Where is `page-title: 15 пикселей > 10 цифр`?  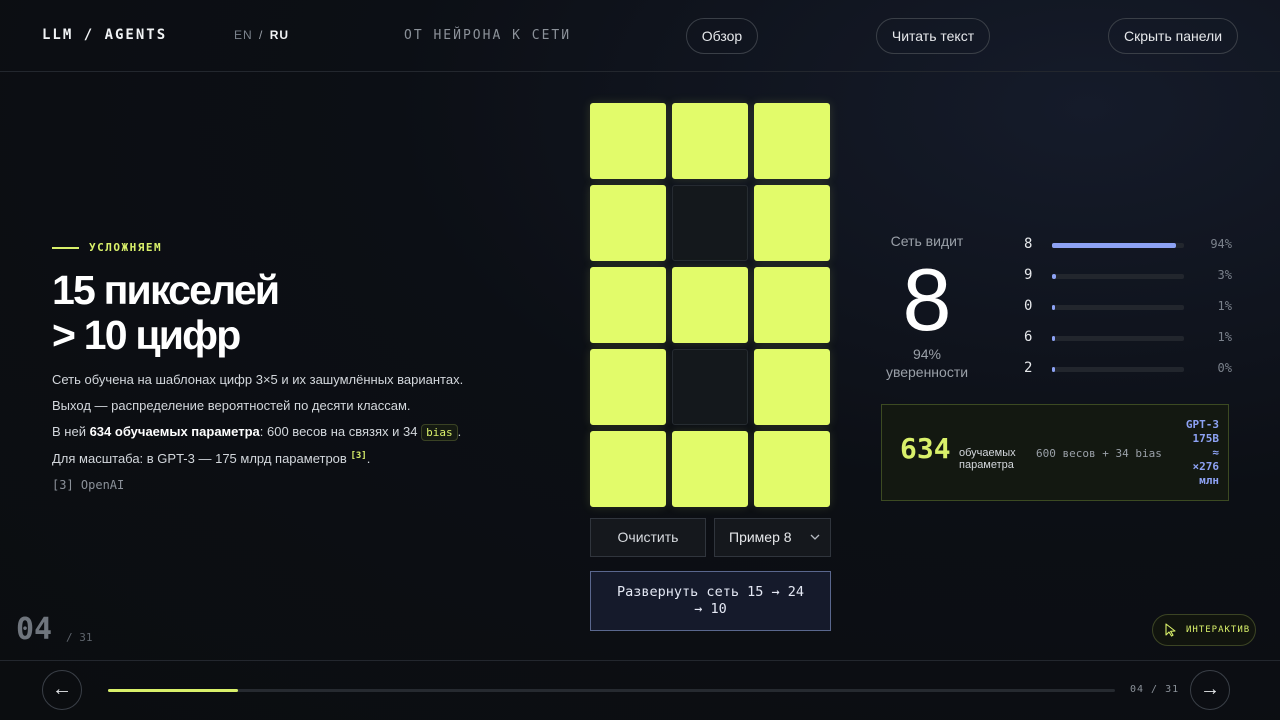 page-title: 15 пикселей > 10 цифр is located at coordinates (262, 313).